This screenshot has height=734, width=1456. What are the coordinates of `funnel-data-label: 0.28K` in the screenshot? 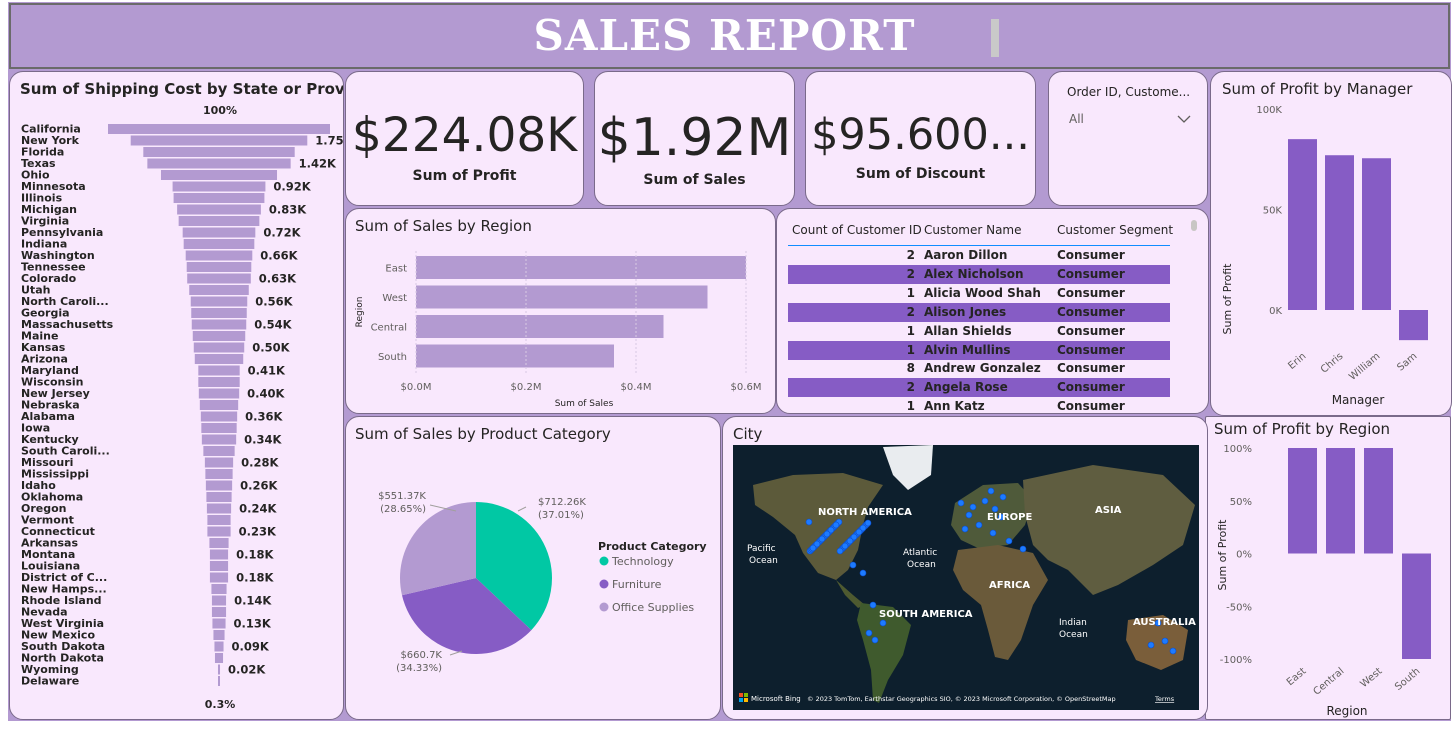 It's located at (260, 463).